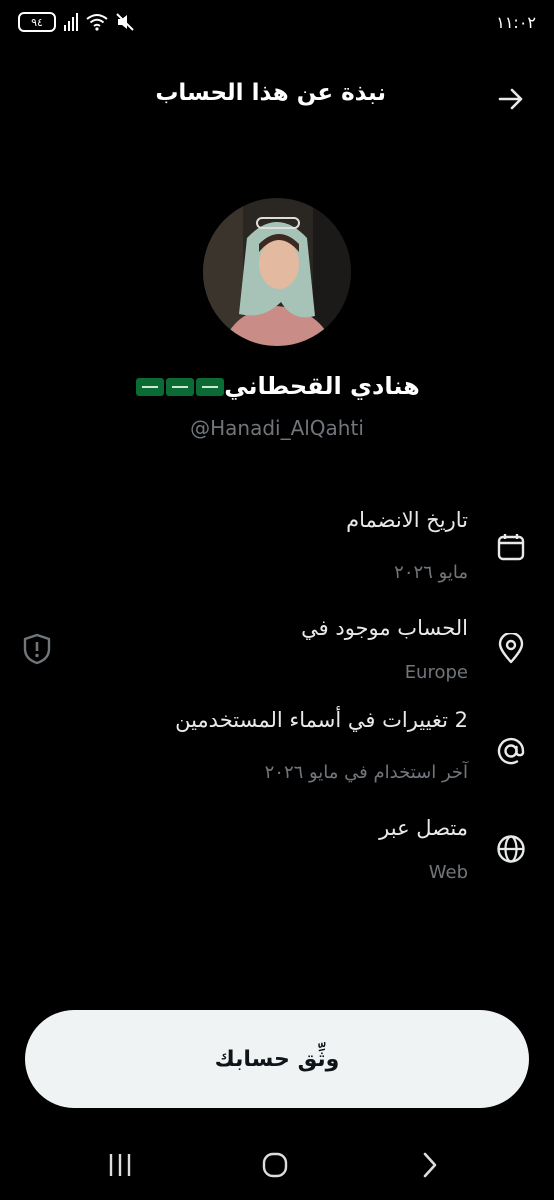 The width and height of the screenshot is (554, 1200). I want to click on info-title: متصل عبر, so click(423, 828).